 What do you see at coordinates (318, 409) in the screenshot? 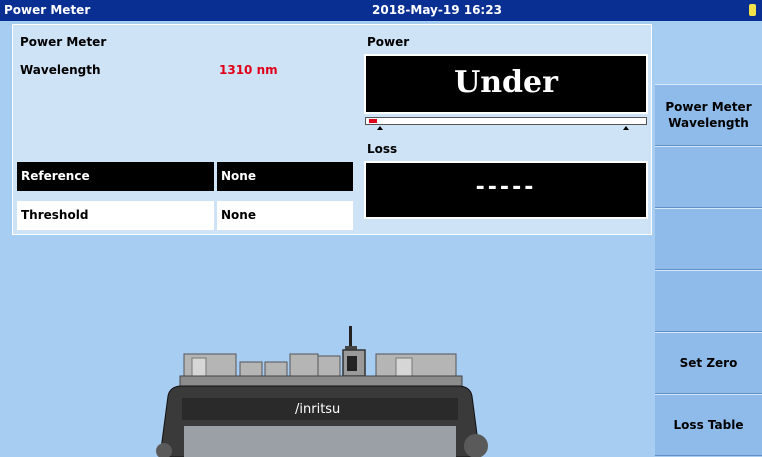
I see `device-brand-logo: /inritsu` at bounding box center [318, 409].